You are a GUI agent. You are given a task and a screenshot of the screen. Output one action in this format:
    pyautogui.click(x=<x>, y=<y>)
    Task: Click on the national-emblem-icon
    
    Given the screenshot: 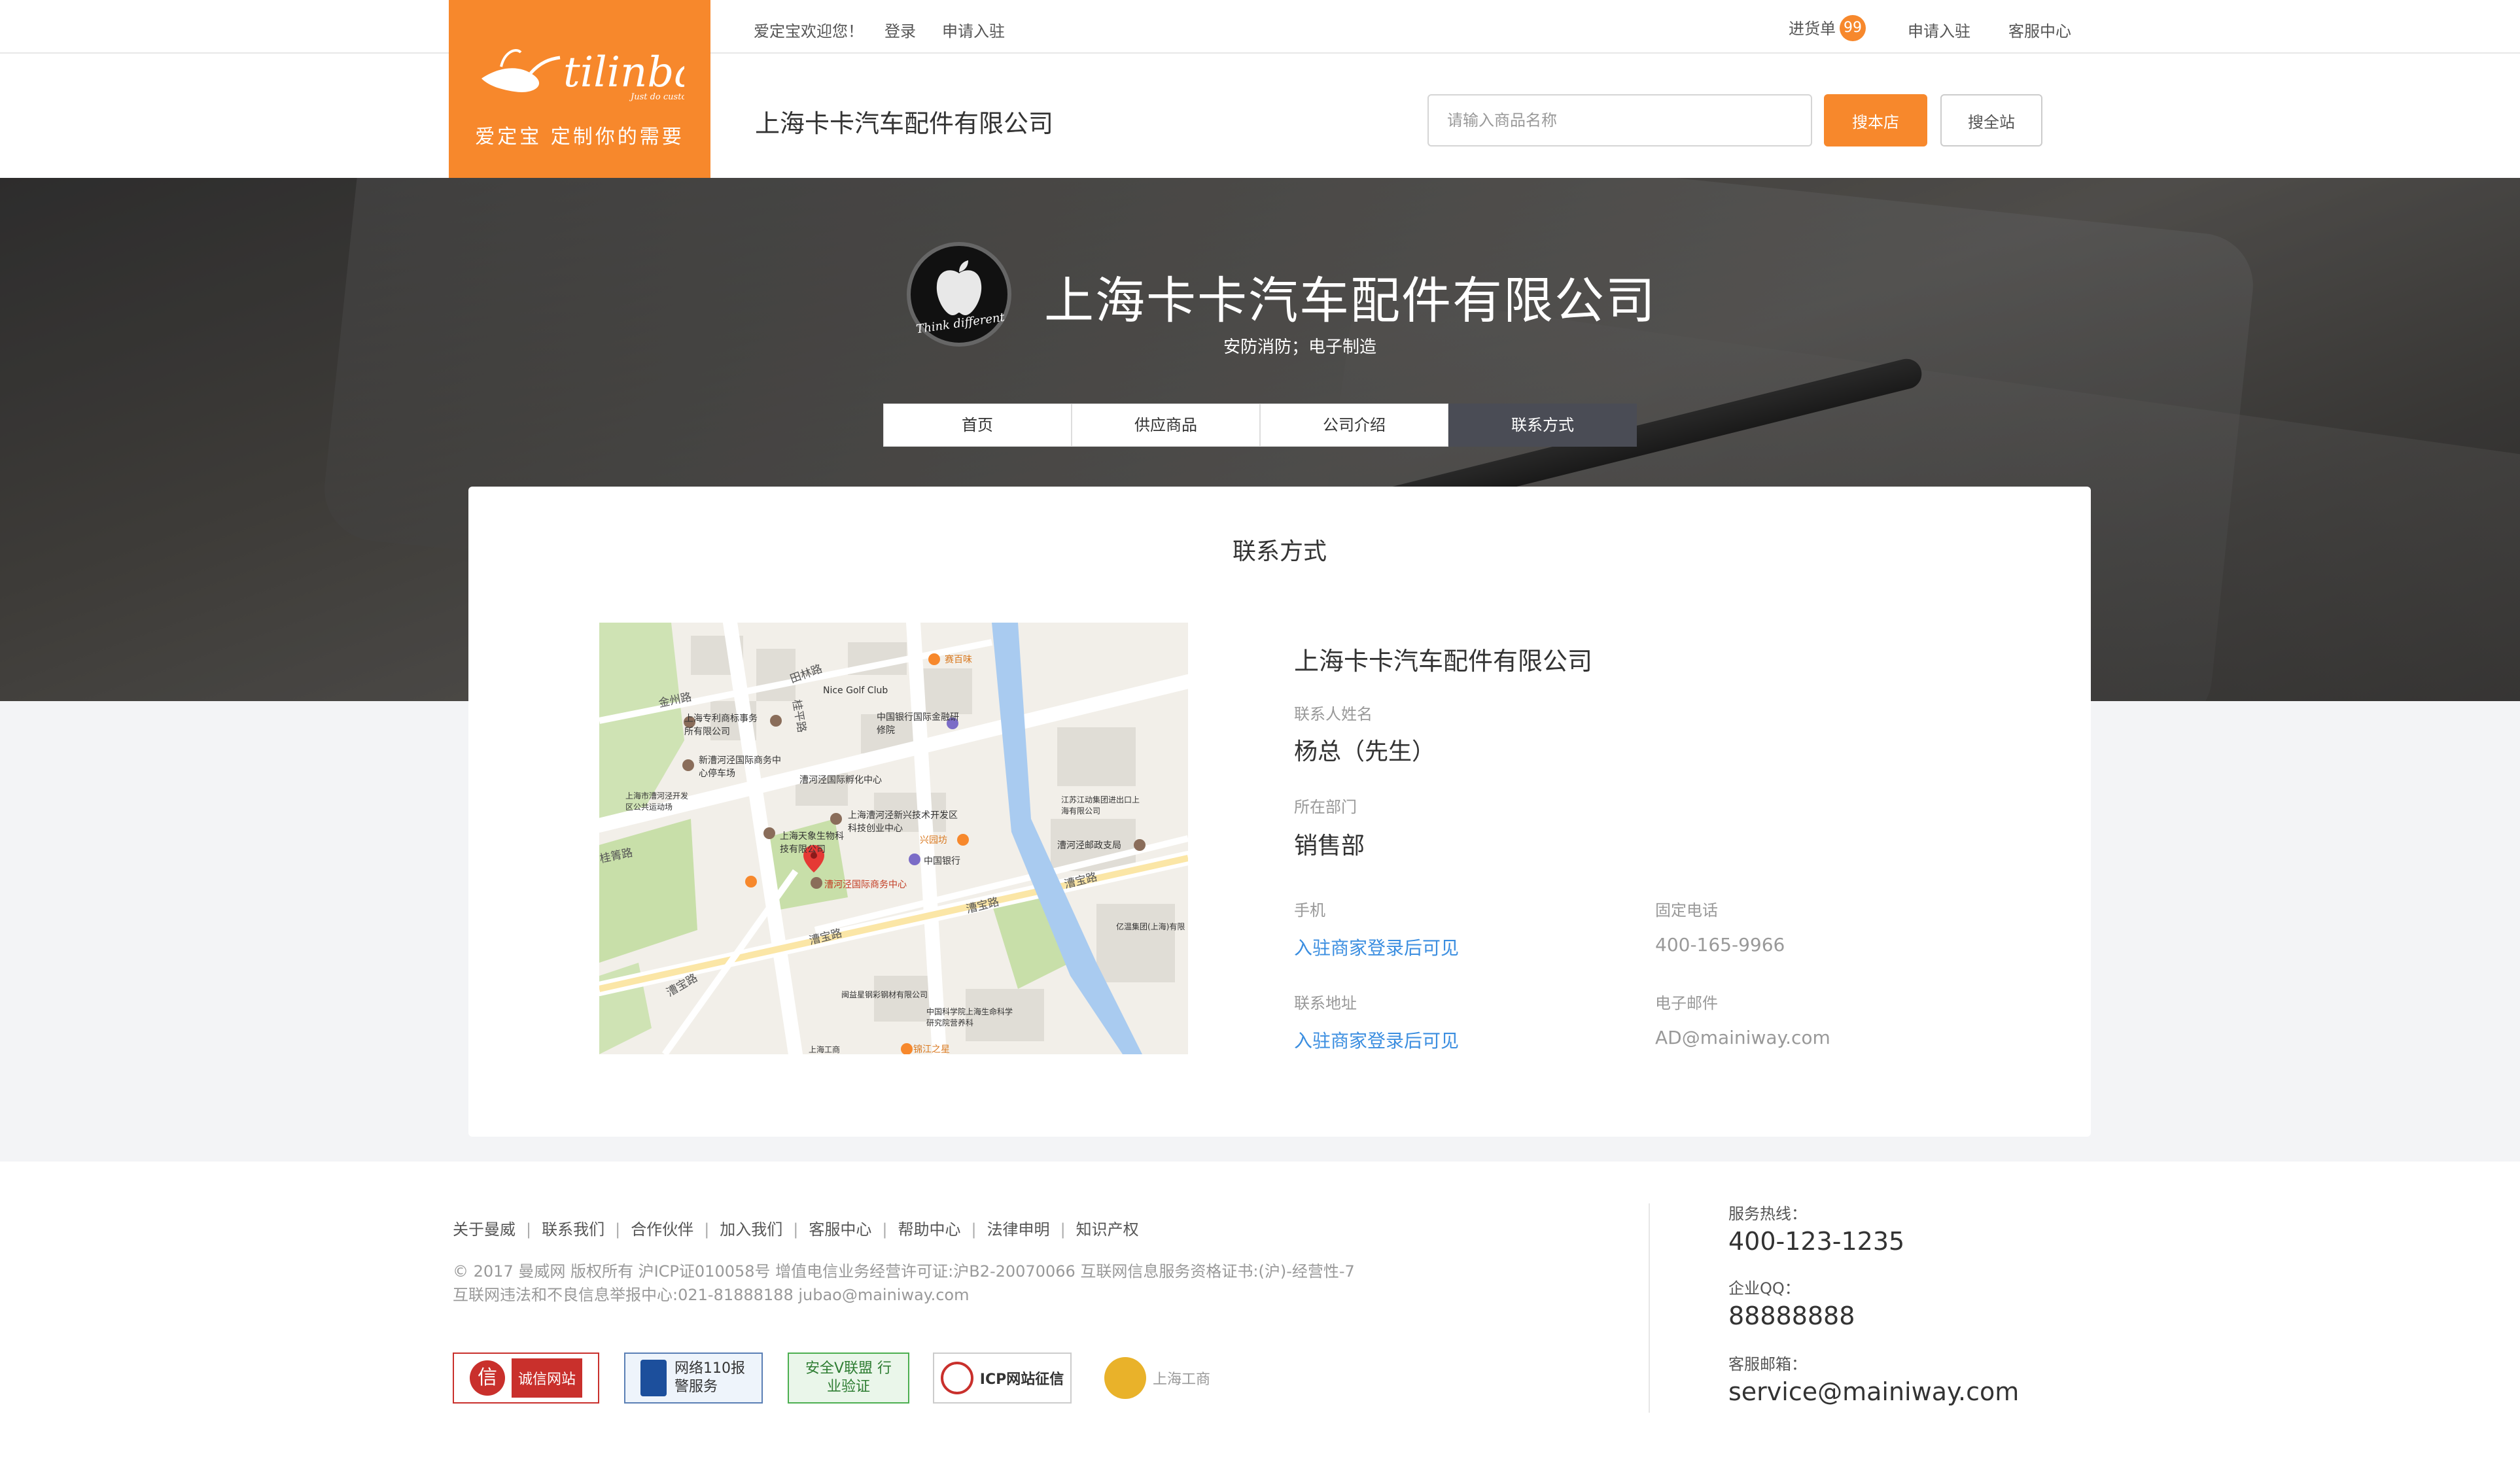 What is the action you would take?
    pyautogui.click(x=1125, y=1378)
    